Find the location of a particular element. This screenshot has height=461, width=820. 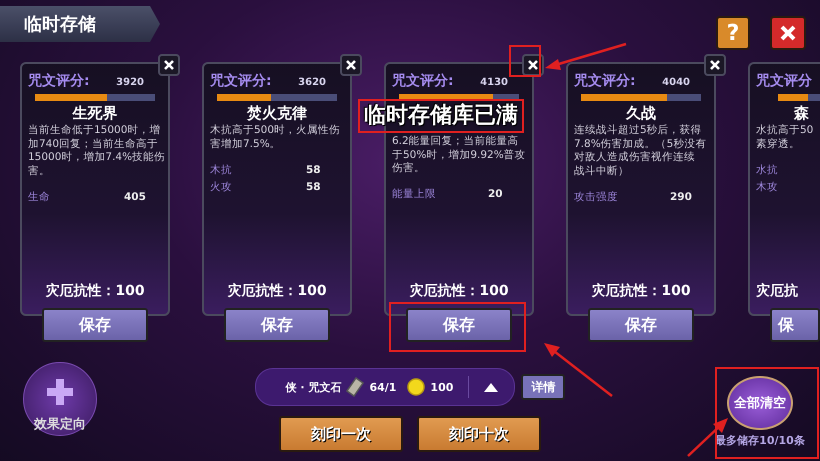

annotation-box is located at coordinates (525, 61).